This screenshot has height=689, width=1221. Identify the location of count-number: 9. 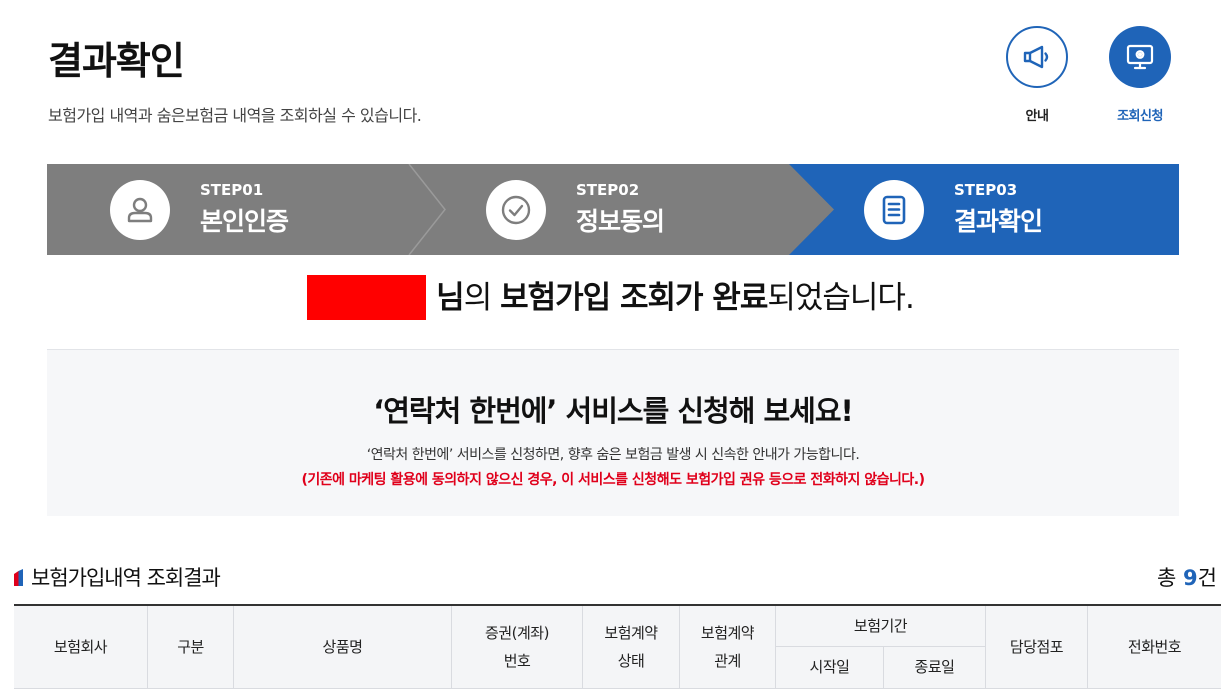
(1190, 578).